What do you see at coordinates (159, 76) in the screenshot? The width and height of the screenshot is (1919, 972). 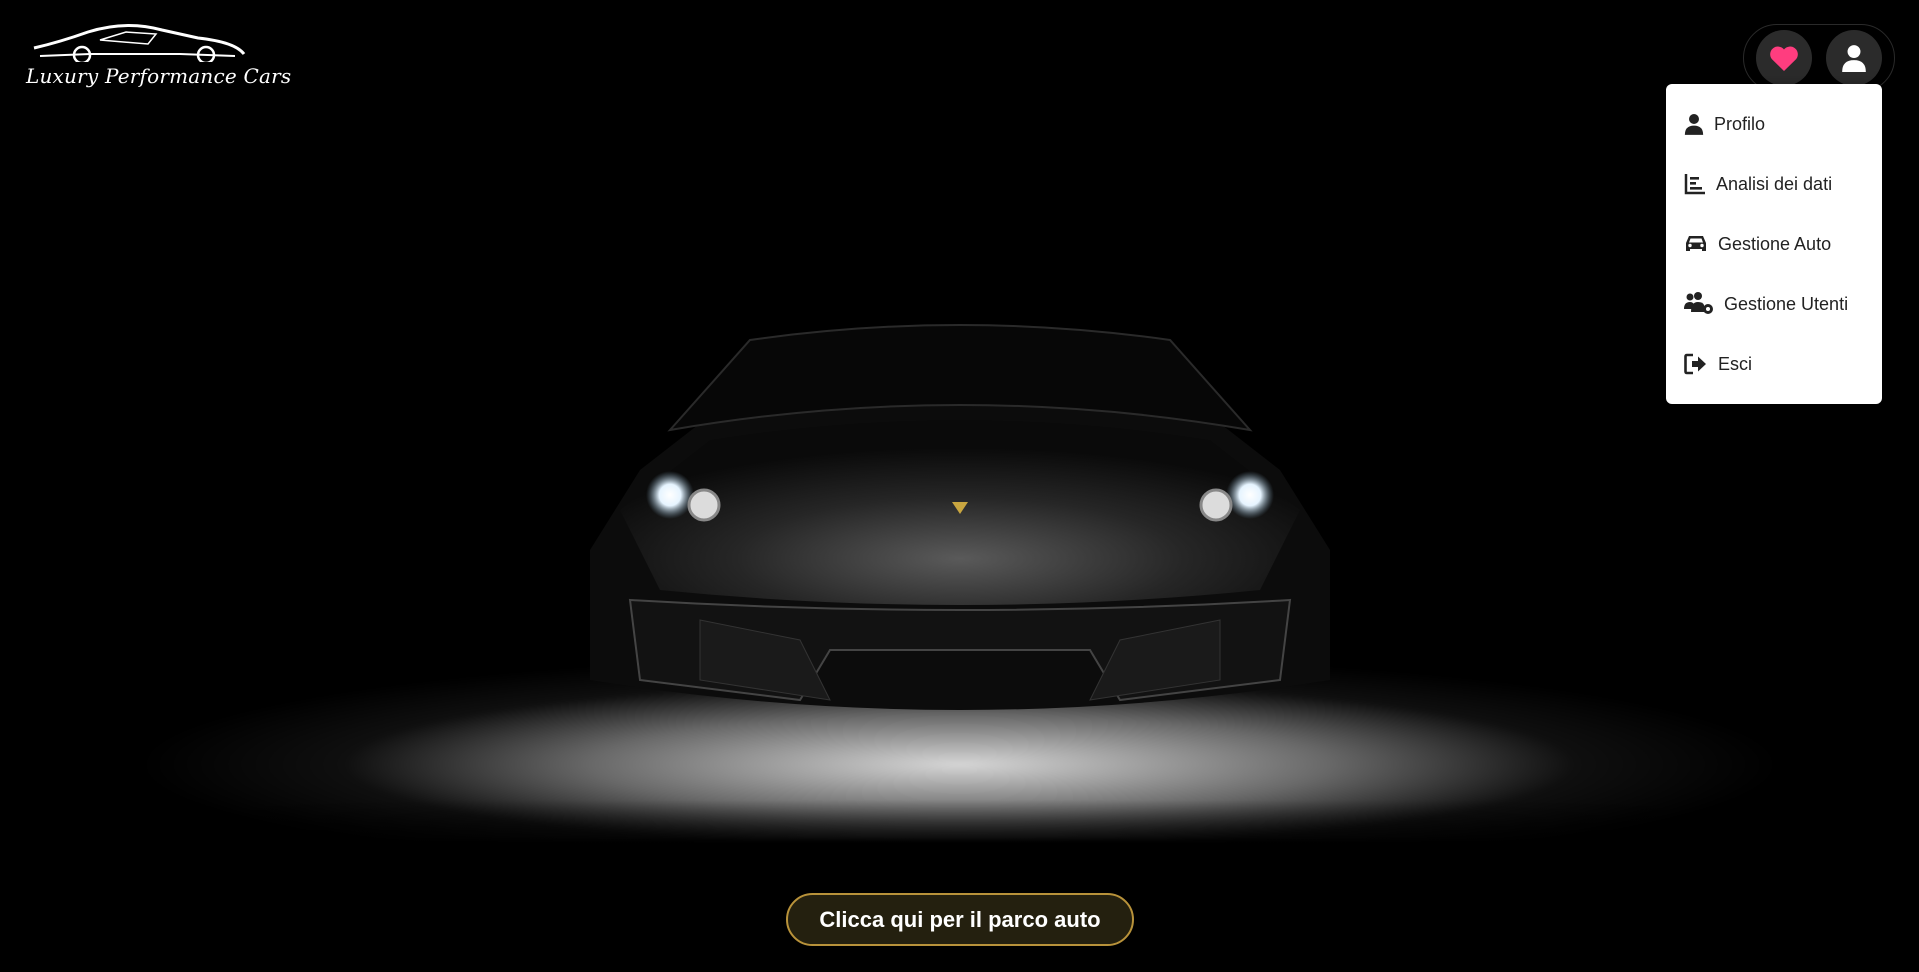 I see `brand-name: Luxury Performance Cars` at bounding box center [159, 76].